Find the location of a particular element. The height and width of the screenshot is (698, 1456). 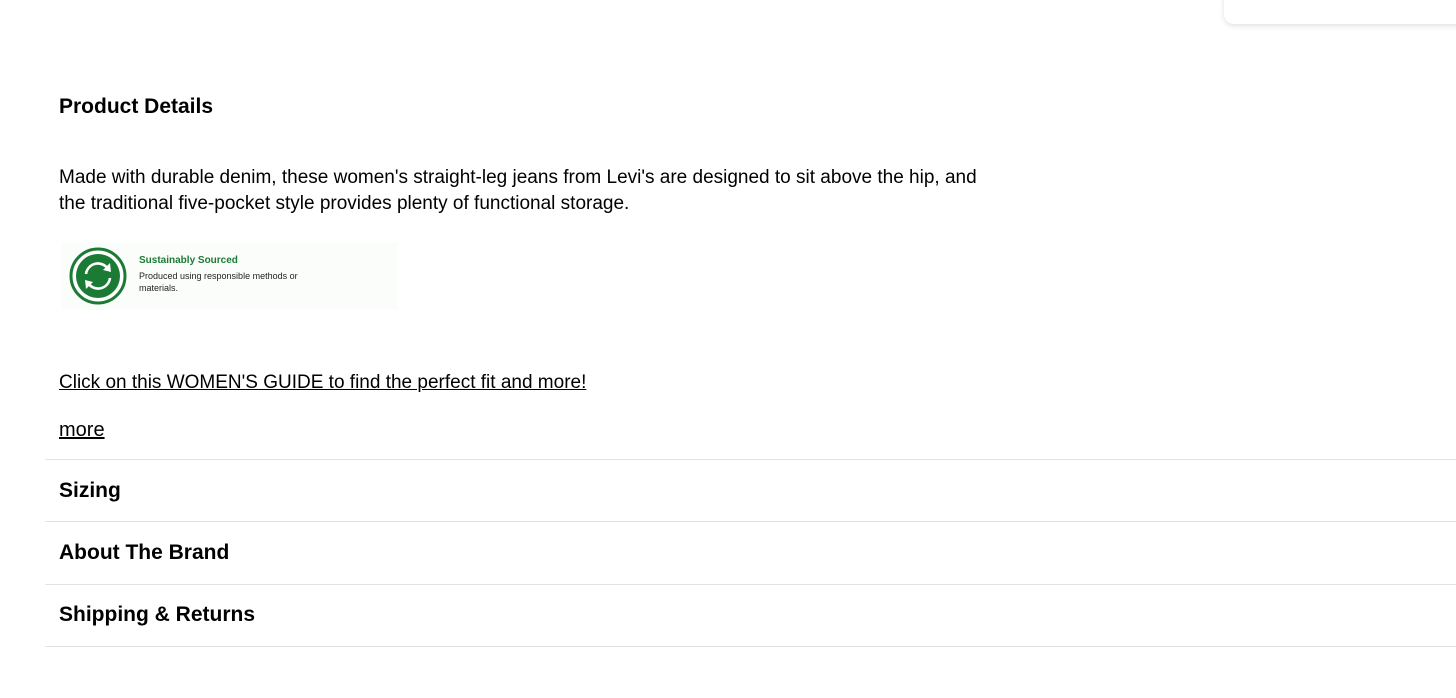

product-details-heading: Product Details is located at coordinates (136, 107).